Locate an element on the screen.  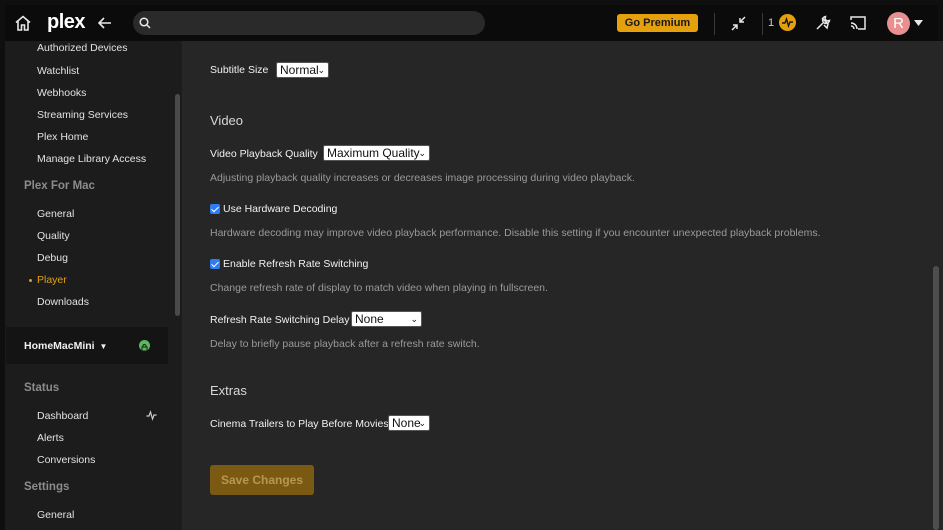
save-changes-button: Save Changes is located at coordinates (262, 480).